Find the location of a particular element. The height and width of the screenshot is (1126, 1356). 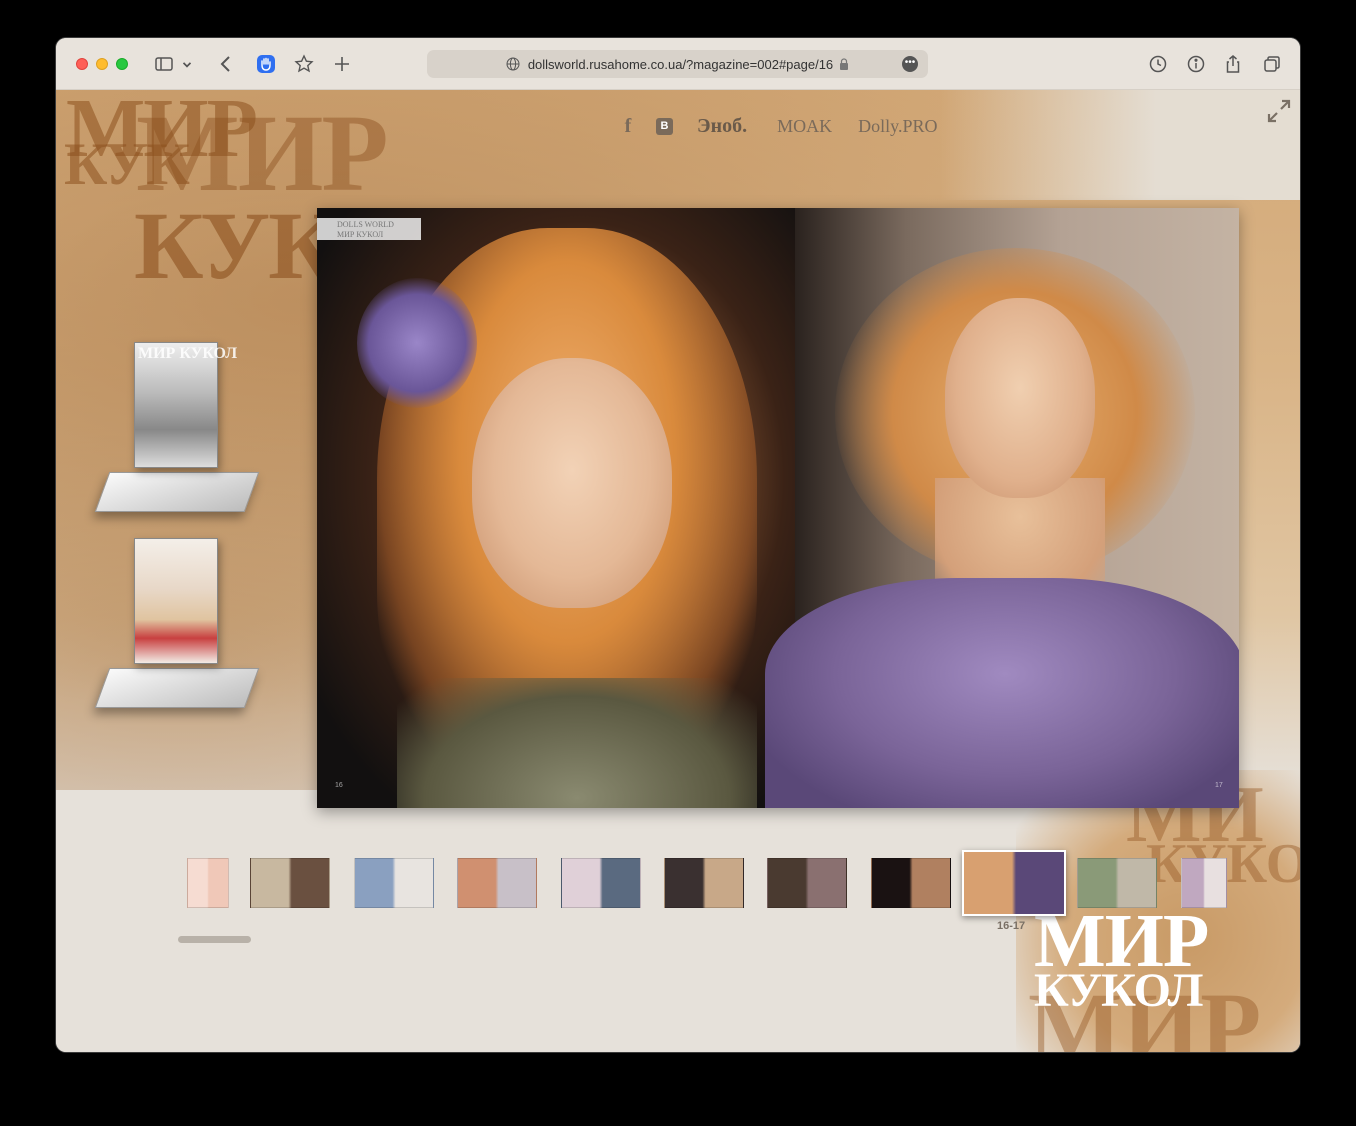

page-number-right: 17 is located at coordinates (1219, 785).